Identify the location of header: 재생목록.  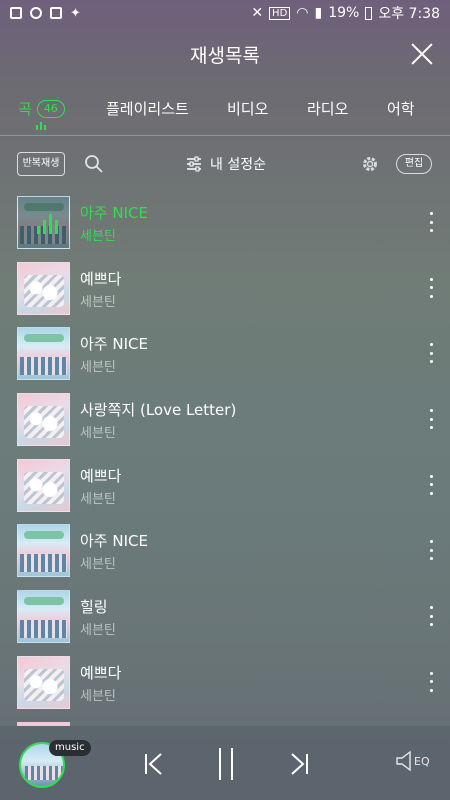
(225, 54).